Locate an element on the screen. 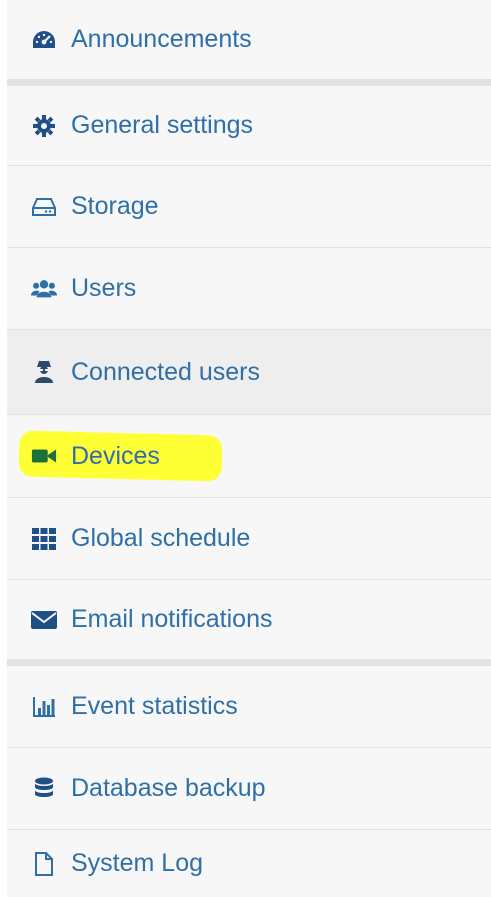 The image size is (491, 897). bar-chart-icon is located at coordinates (44, 707).